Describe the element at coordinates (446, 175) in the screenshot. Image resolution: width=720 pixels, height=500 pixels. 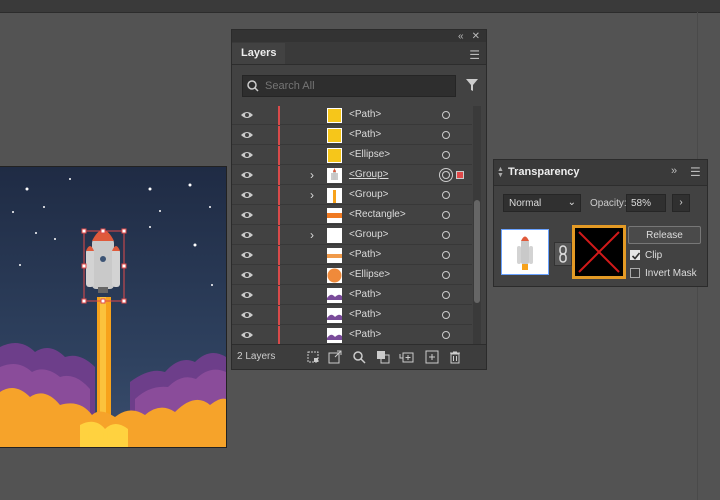
I see `target-circle-selected` at that location.